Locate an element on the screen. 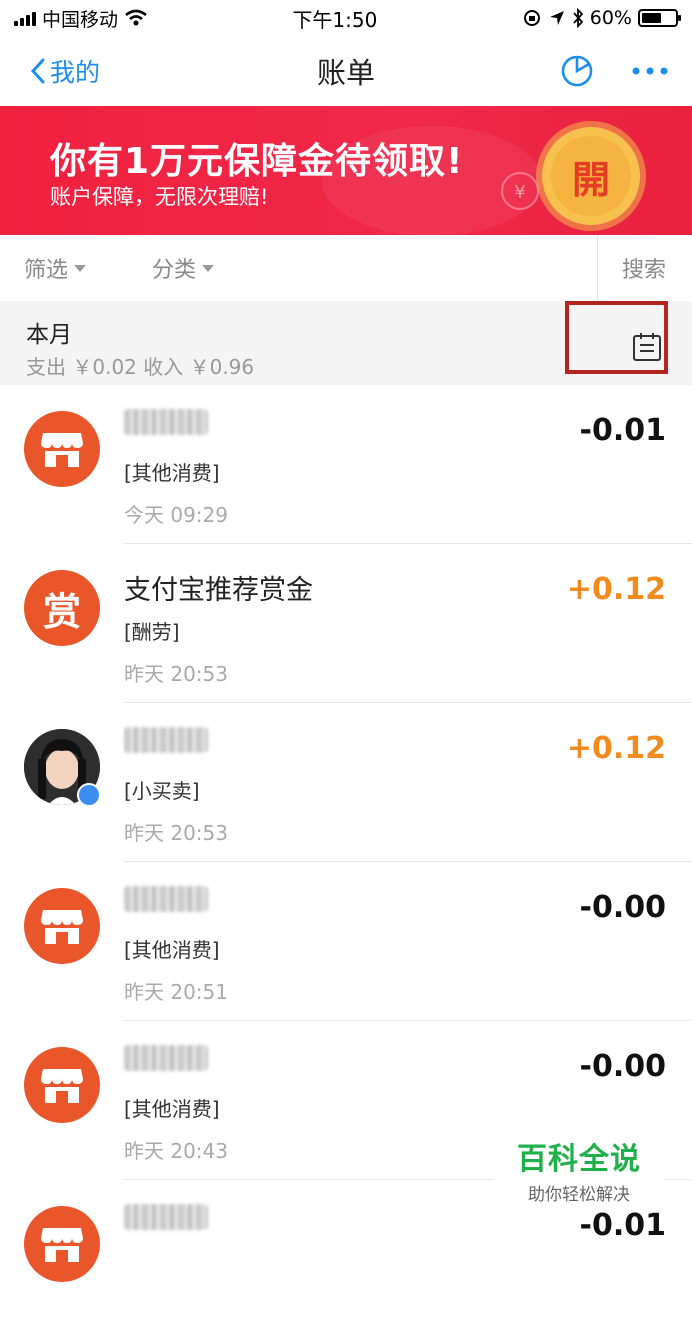 This screenshot has width=692, height=1339. watermark: 百科全说 助你轻松解决 is located at coordinates (579, 1167).